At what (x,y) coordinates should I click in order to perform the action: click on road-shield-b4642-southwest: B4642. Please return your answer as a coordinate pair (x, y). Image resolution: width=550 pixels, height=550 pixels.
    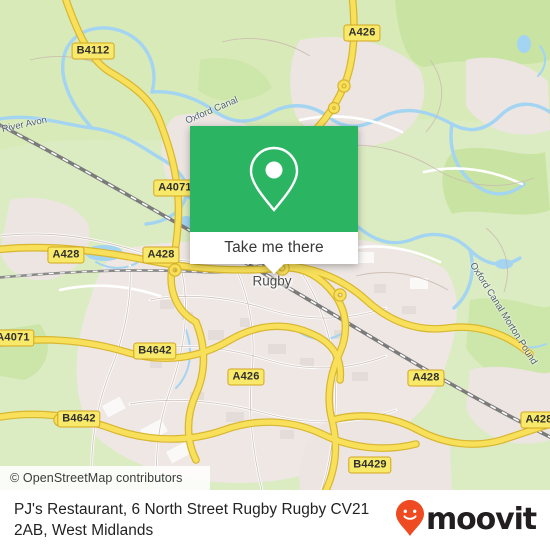
    Looking at the image, I should click on (79, 419).